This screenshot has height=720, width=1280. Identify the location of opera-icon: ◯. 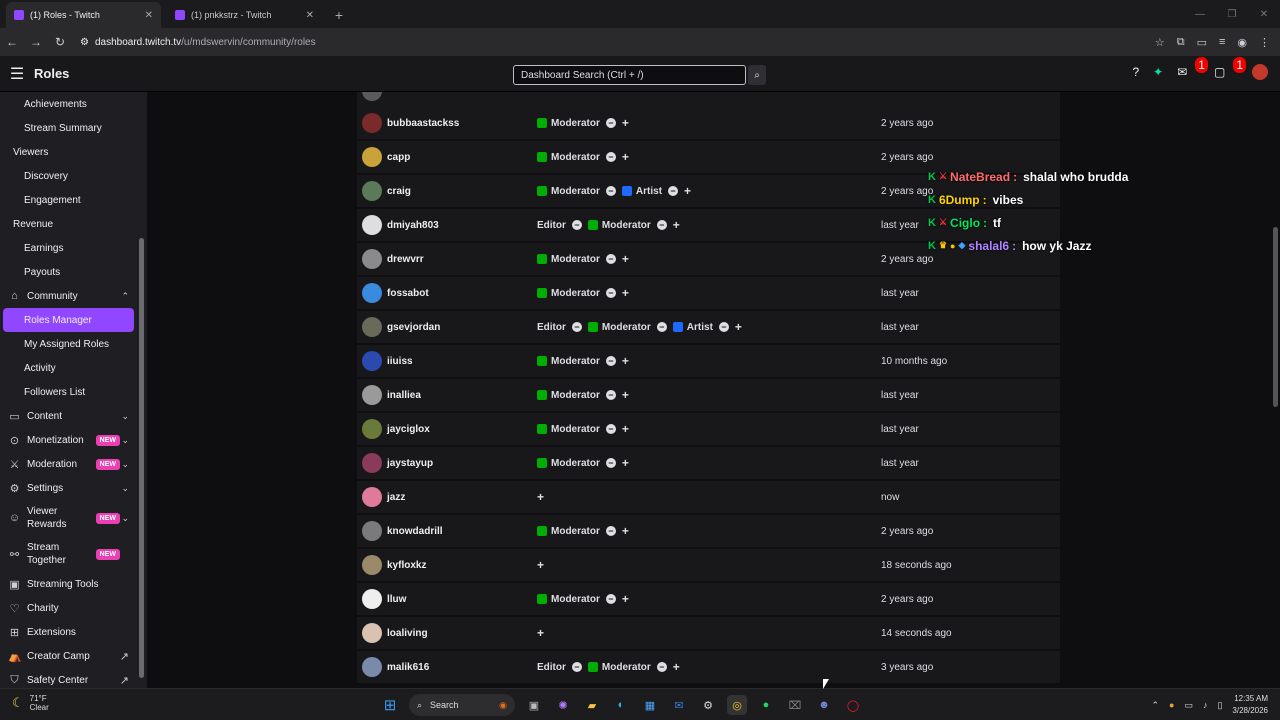
(853, 705).